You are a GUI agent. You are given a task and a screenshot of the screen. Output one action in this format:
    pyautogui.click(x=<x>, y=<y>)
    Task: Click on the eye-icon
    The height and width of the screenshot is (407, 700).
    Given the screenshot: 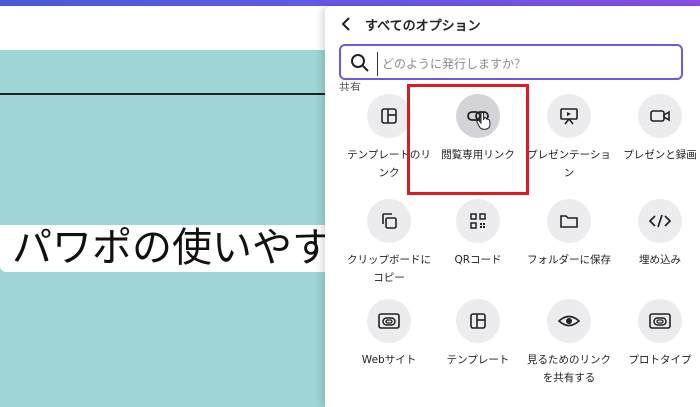 What is the action you would take?
    pyautogui.click(x=569, y=321)
    